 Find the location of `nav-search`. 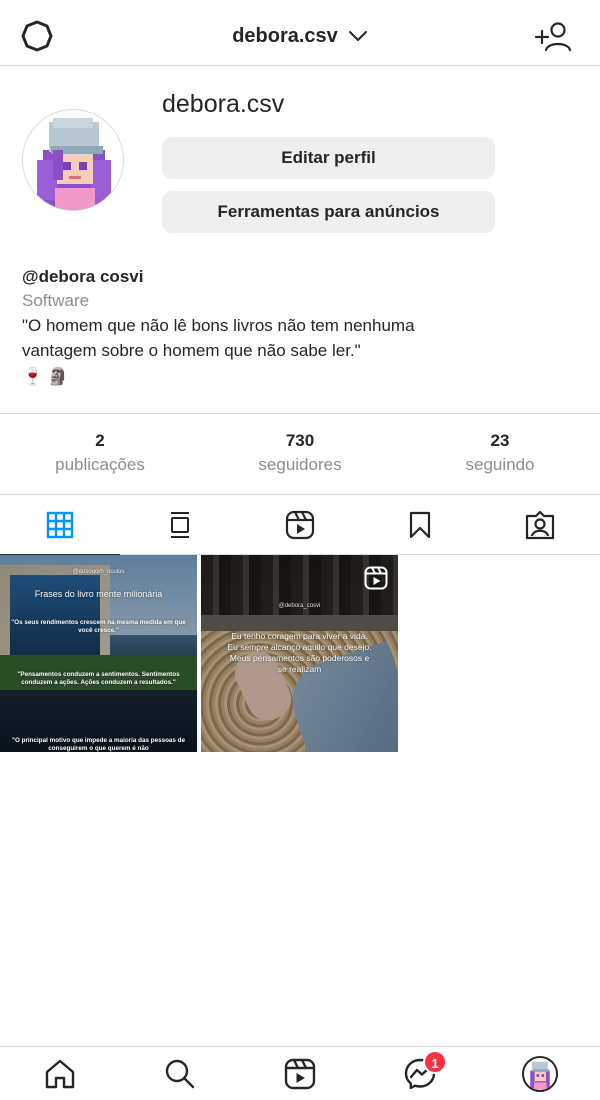

nav-search is located at coordinates (180, 1073).